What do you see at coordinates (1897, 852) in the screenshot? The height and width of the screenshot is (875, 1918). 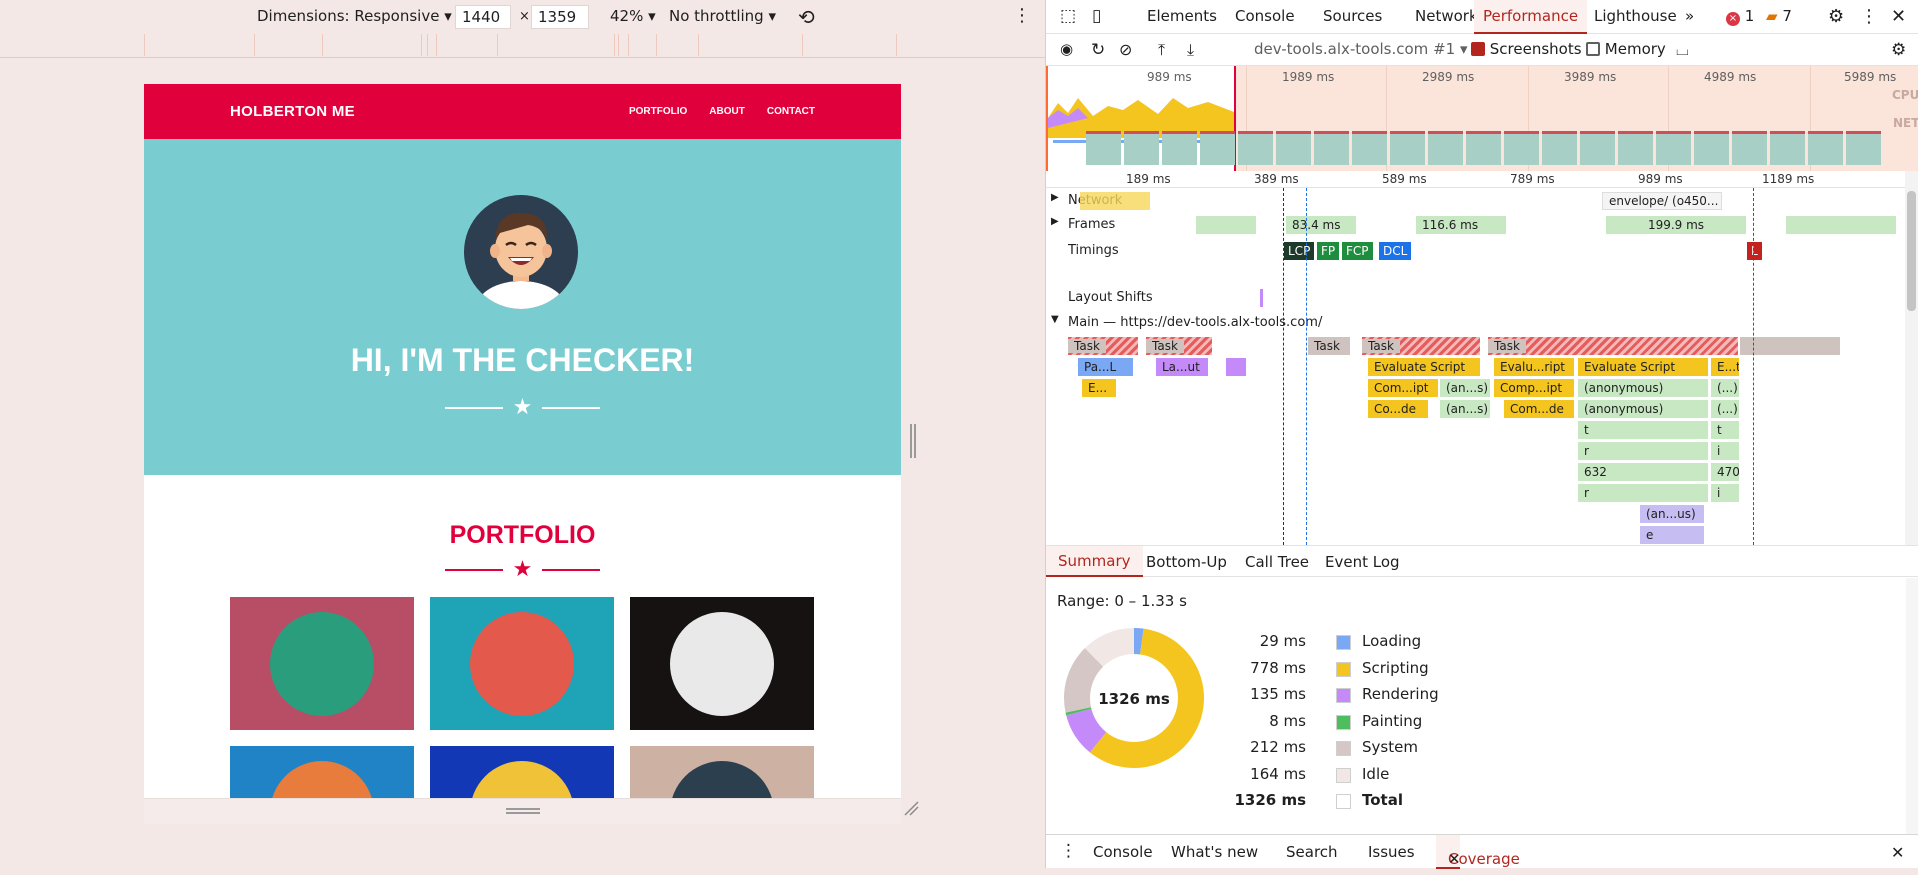 I see `close-drawer-icon: ✕` at bounding box center [1897, 852].